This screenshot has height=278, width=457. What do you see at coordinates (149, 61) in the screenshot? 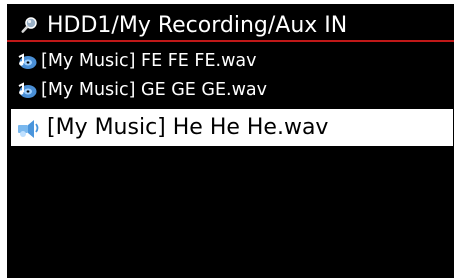
I see `file-name: [My Music] FE FE FE.wav` at bounding box center [149, 61].